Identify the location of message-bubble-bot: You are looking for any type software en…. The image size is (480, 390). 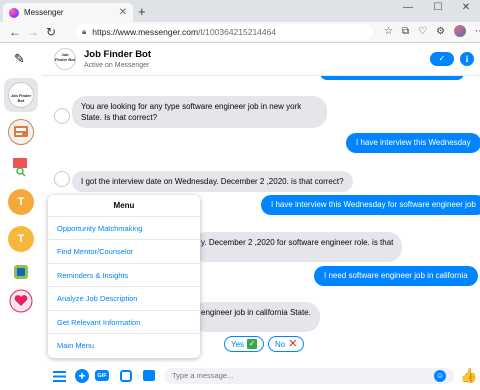
(199, 112).